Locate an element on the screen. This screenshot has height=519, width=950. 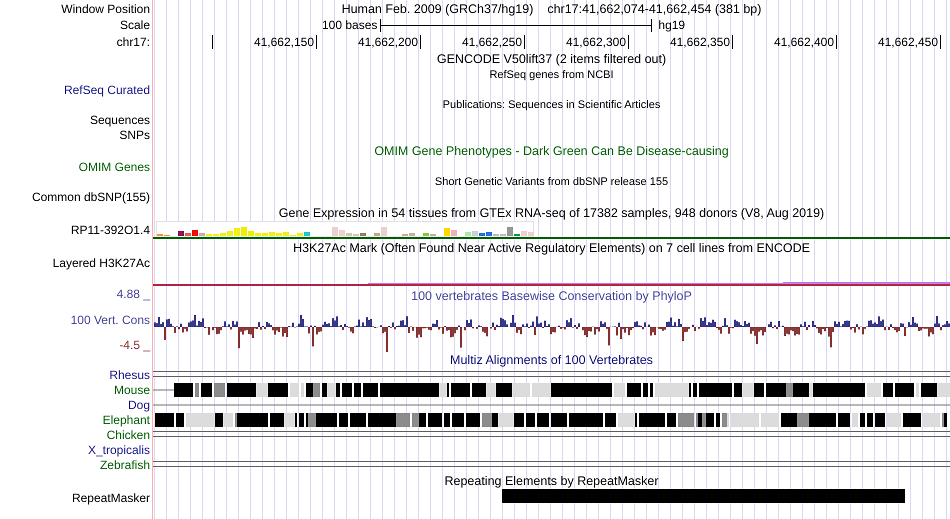
species-label: X_tropicalis is located at coordinates (119, 449).